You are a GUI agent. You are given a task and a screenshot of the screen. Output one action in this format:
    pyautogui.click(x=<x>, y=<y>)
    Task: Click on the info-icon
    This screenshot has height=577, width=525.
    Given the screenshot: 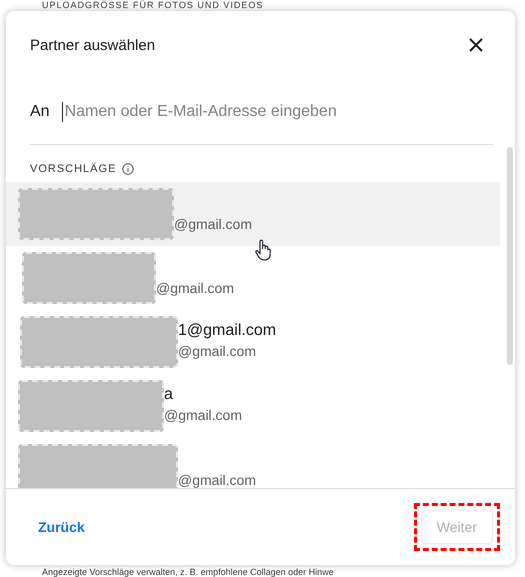 What is the action you would take?
    pyautogui.click(x=128, y=169)
    